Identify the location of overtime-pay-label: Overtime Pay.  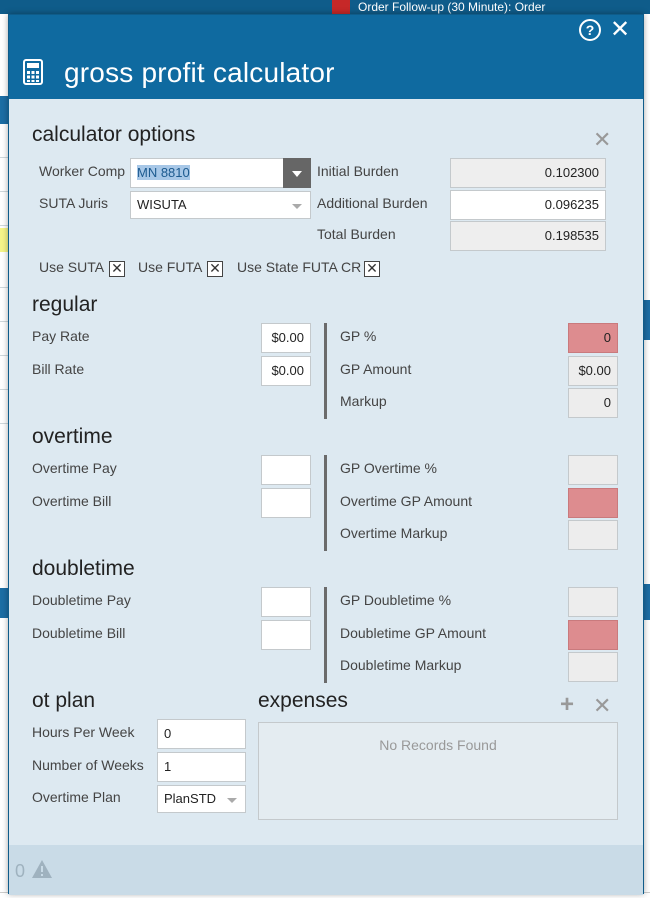
(74, 468).